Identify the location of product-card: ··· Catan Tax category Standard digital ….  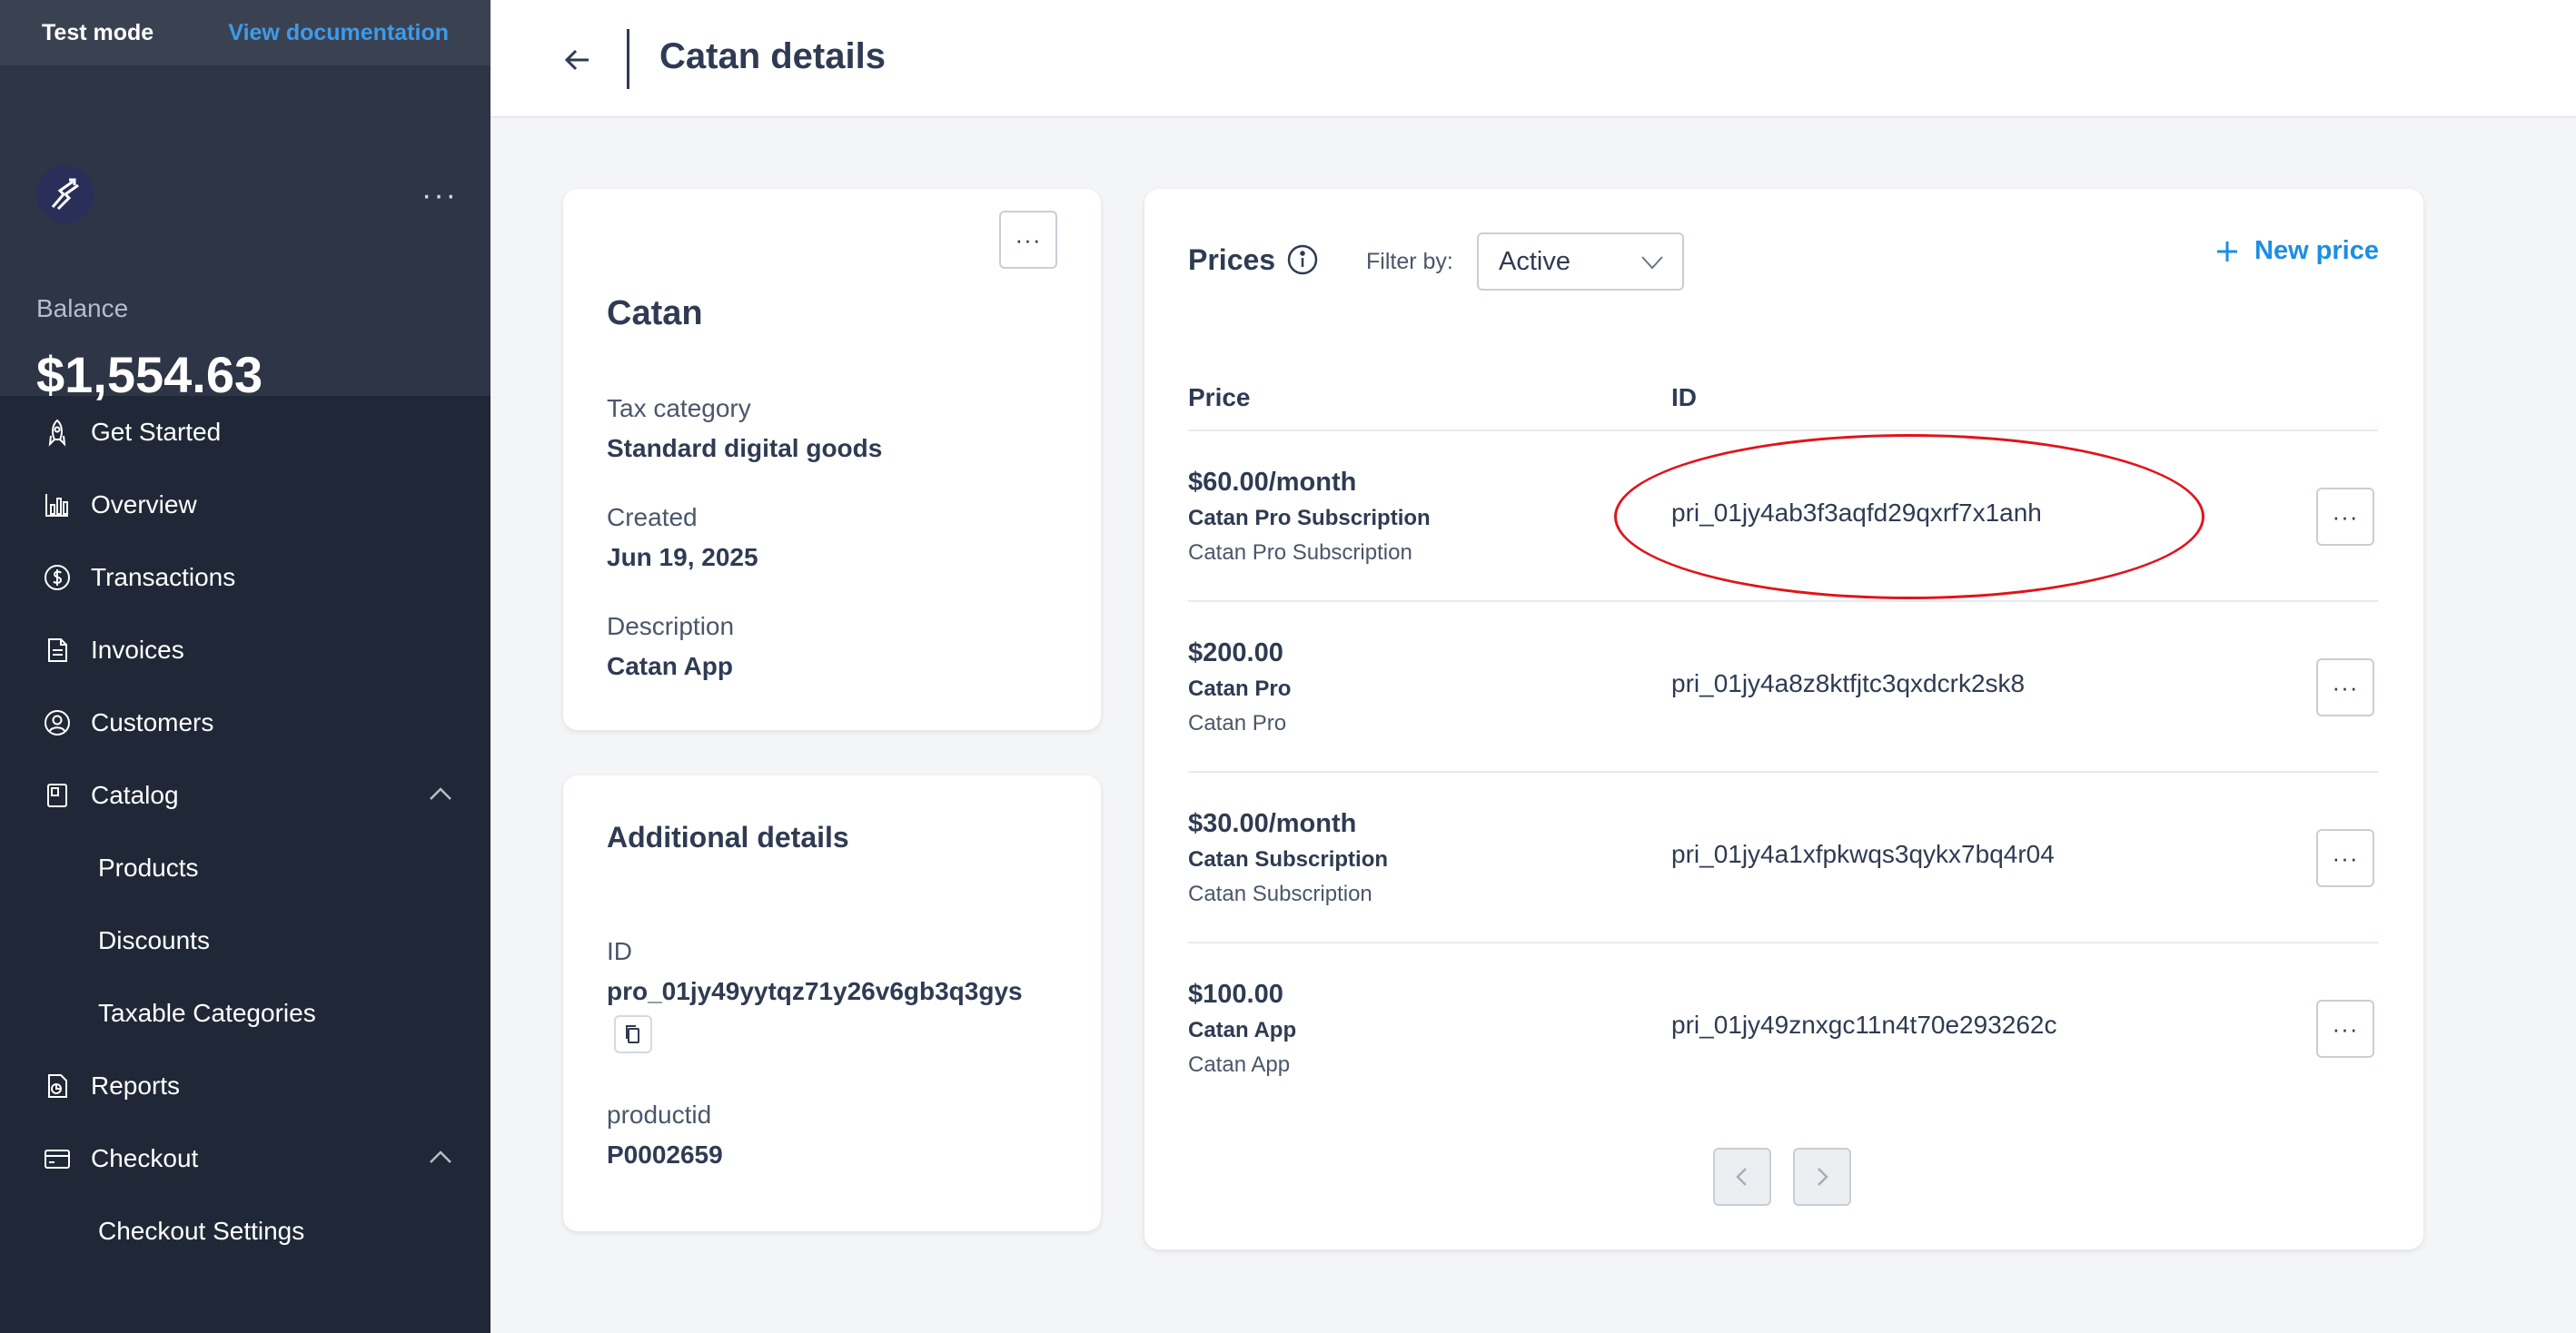
(832, 460).